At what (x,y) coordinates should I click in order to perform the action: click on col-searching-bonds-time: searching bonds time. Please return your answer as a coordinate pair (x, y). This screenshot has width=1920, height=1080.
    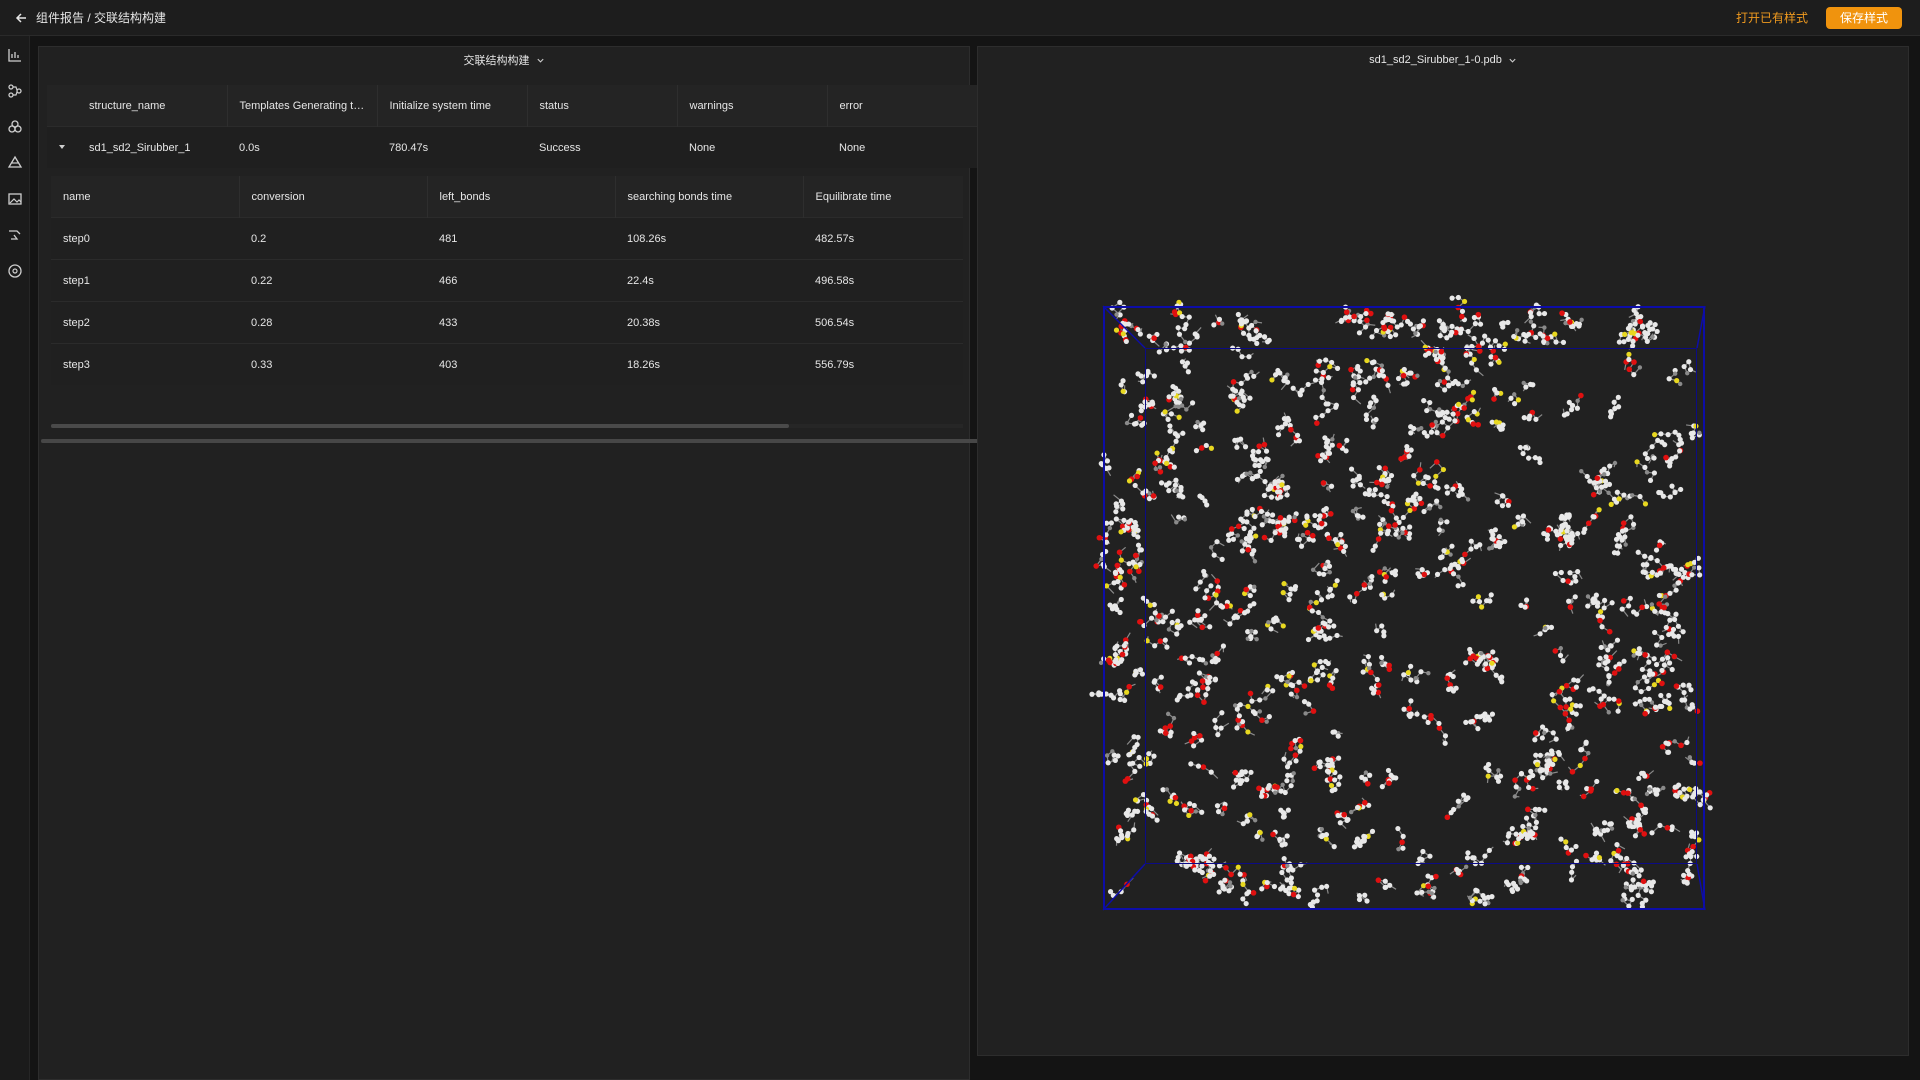
    Looking at the image, I should click on (709, 197).